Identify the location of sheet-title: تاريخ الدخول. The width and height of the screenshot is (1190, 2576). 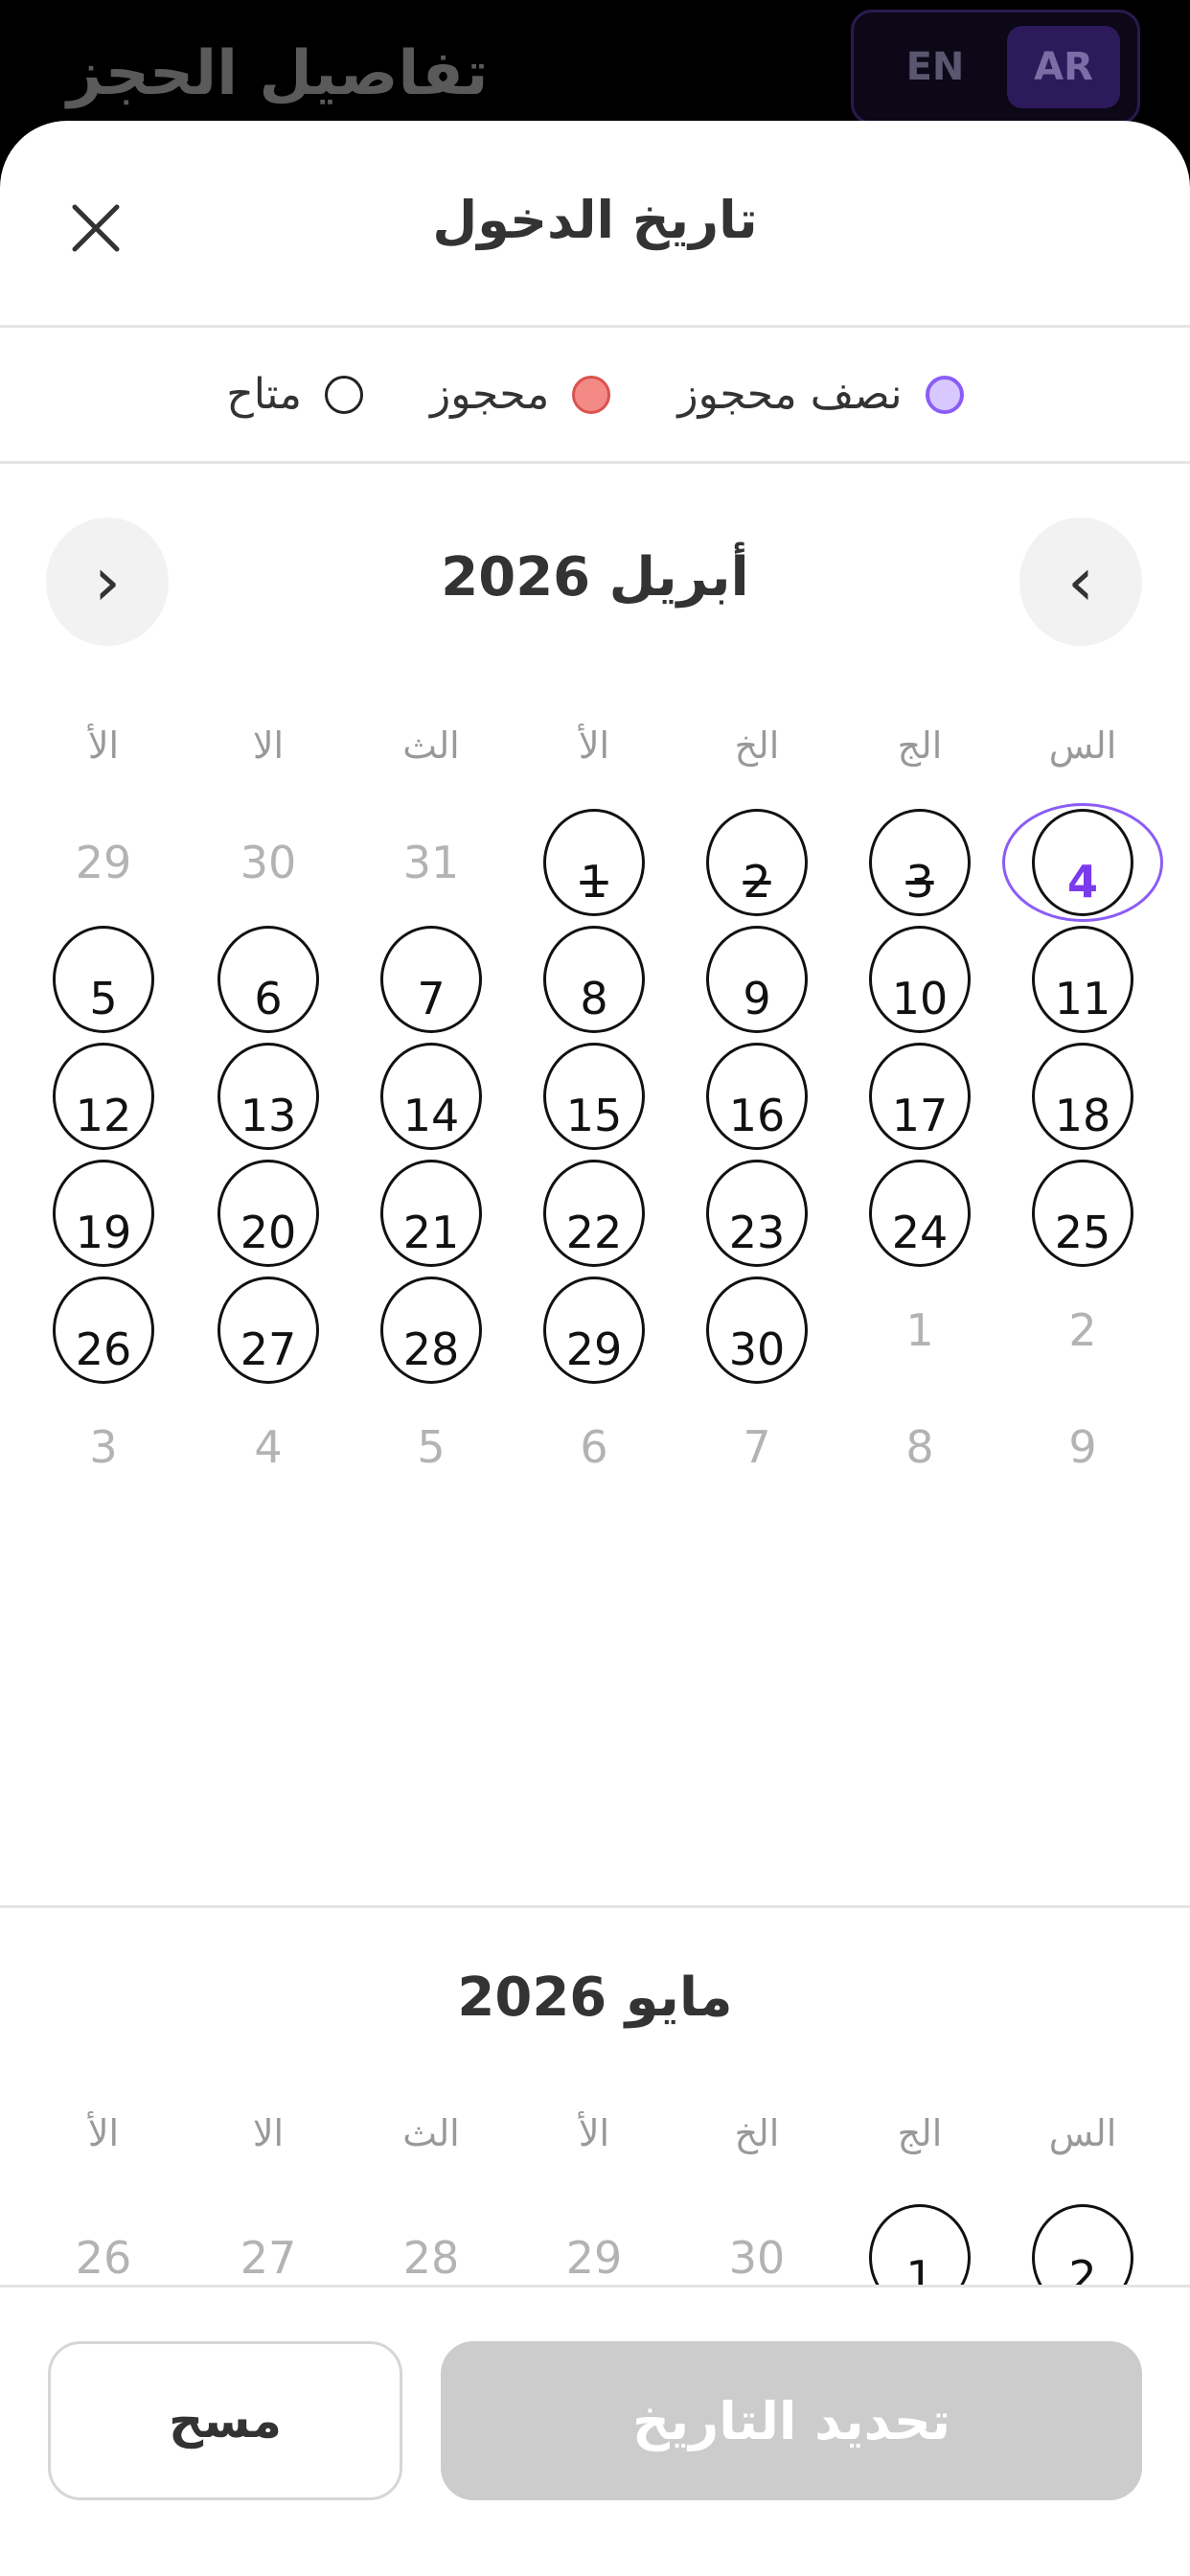
(595, 220).